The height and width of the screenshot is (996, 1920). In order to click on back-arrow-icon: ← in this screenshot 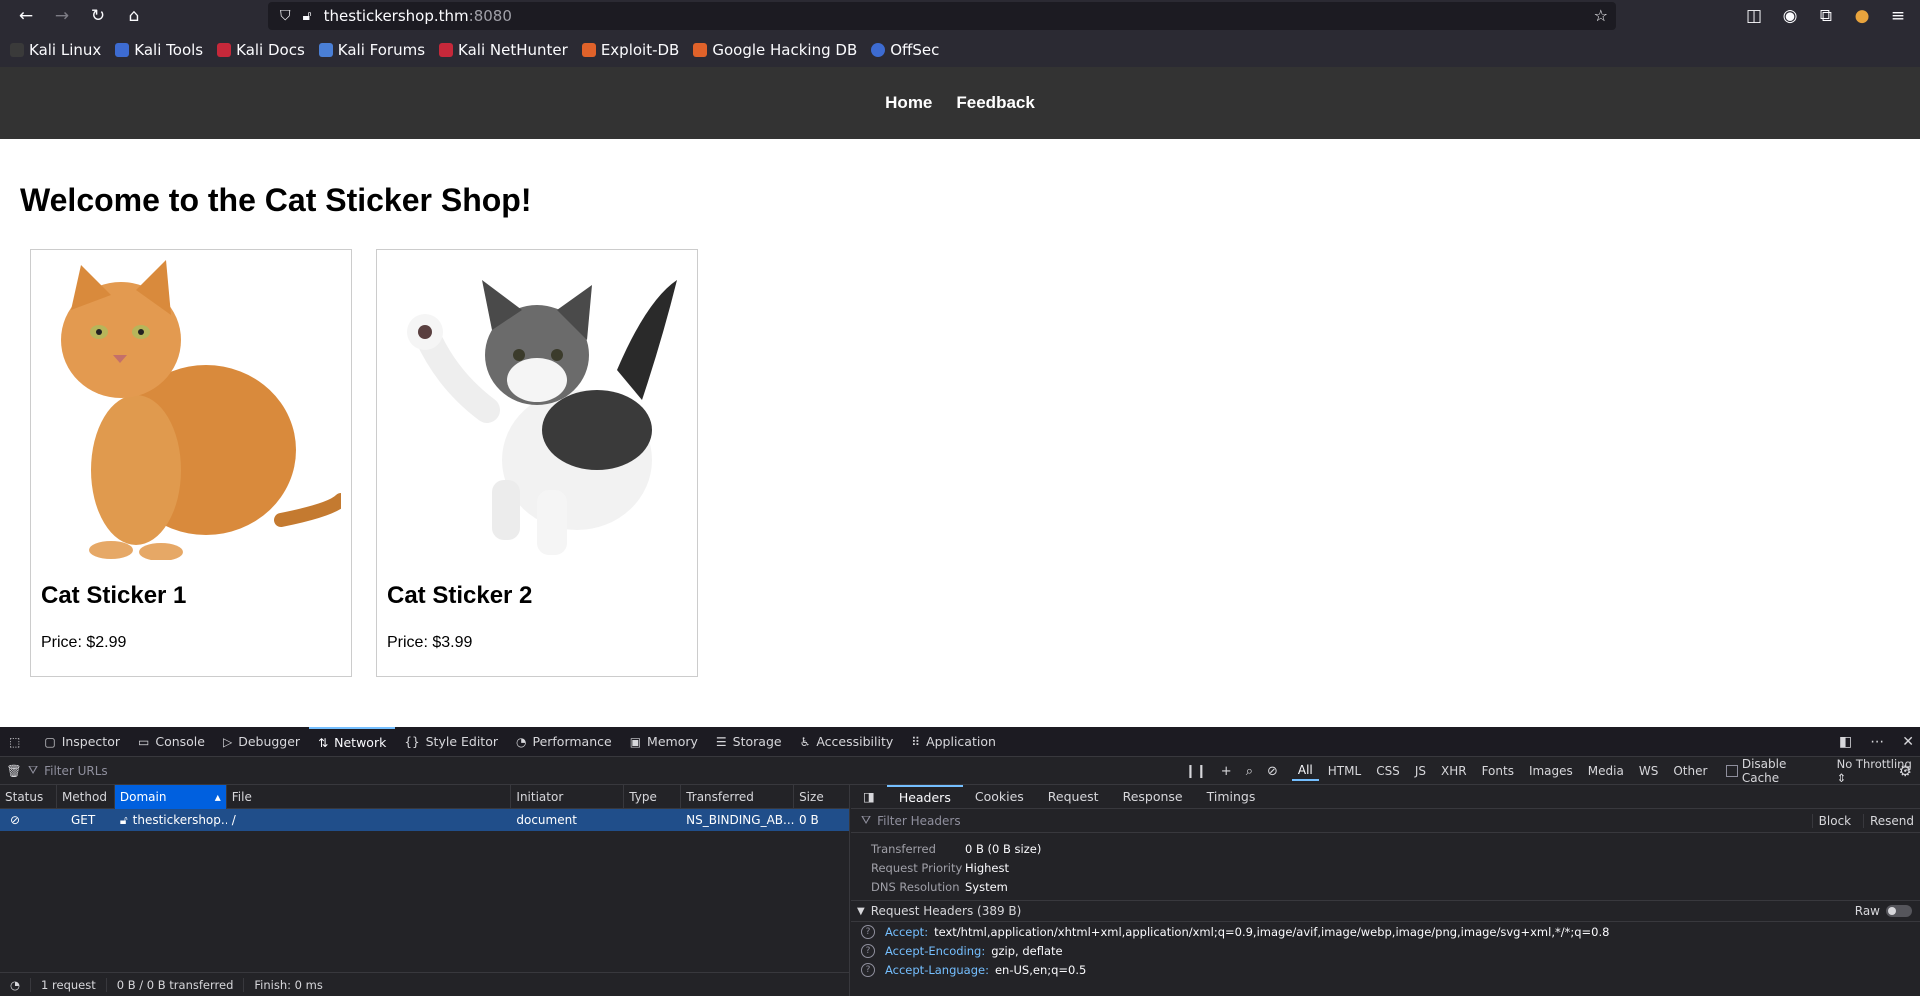, I will do `click(26, 16)`.